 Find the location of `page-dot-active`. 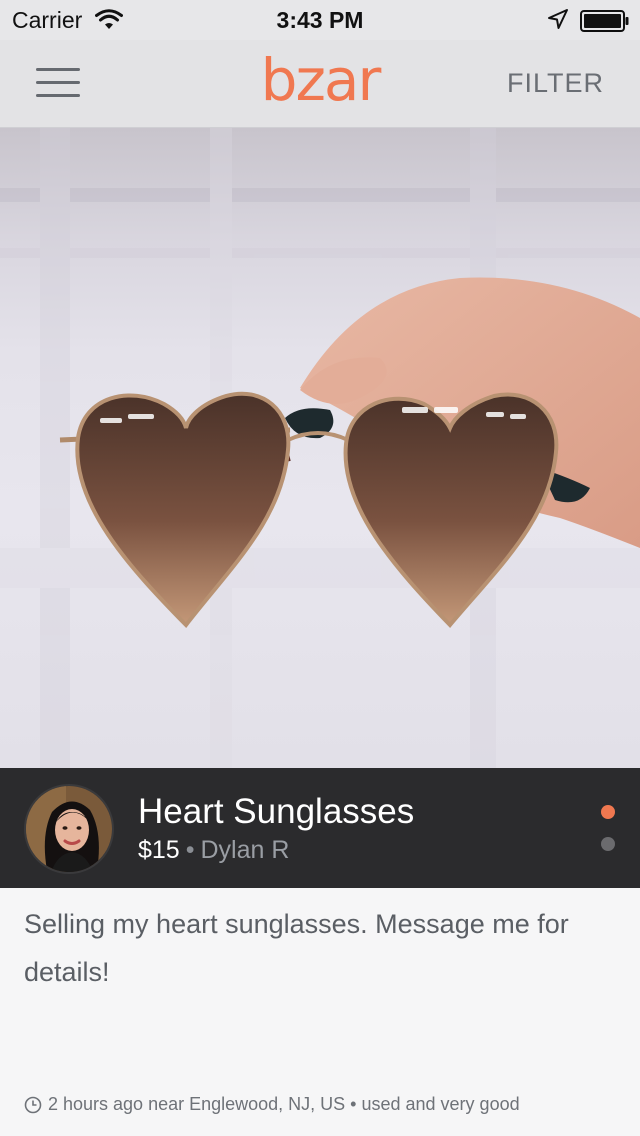

page-dot-active is located at coordinates (608, 812).